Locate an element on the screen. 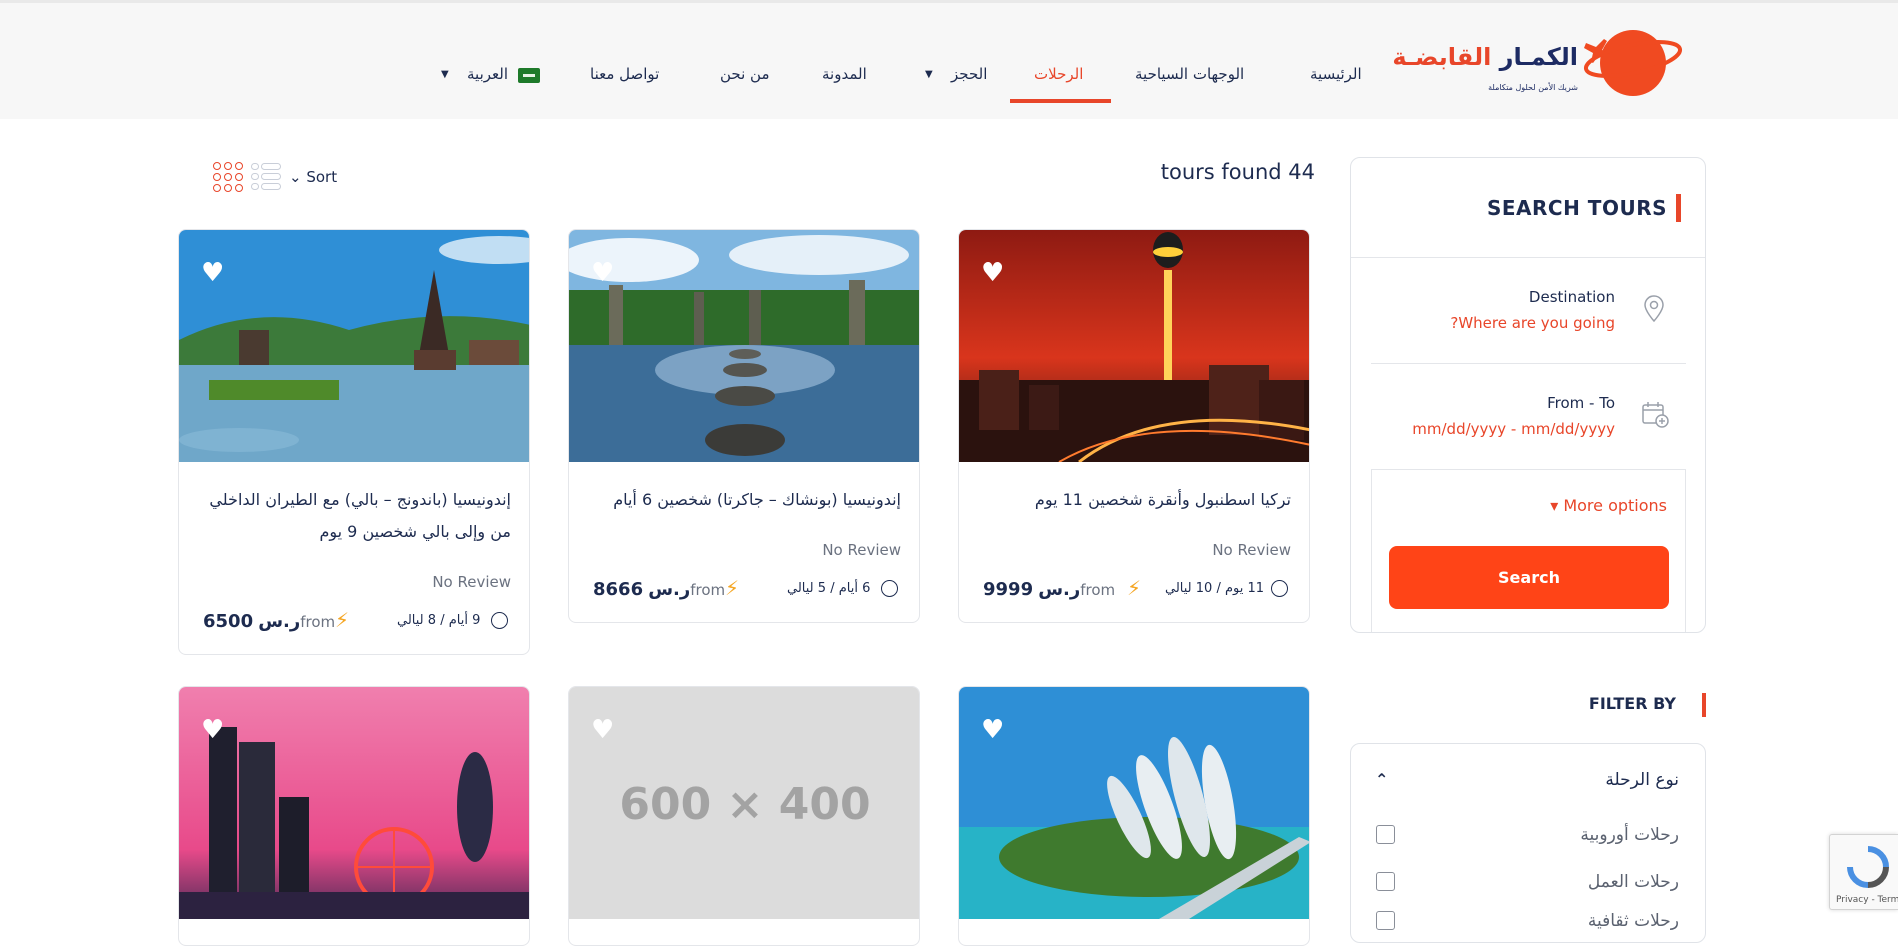 The height and width of the screenshot is (946, 1898). filter-group-title: نوع الرحلة is located at coordinates (1642, 780).